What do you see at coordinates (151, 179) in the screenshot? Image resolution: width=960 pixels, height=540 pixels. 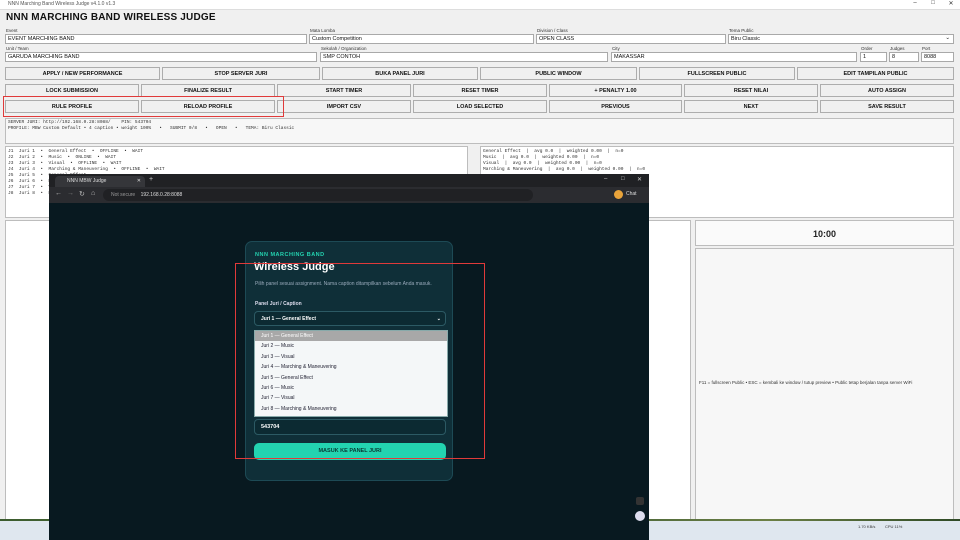 I see `new-tab-icon: +` at bounding box center [151, 179].